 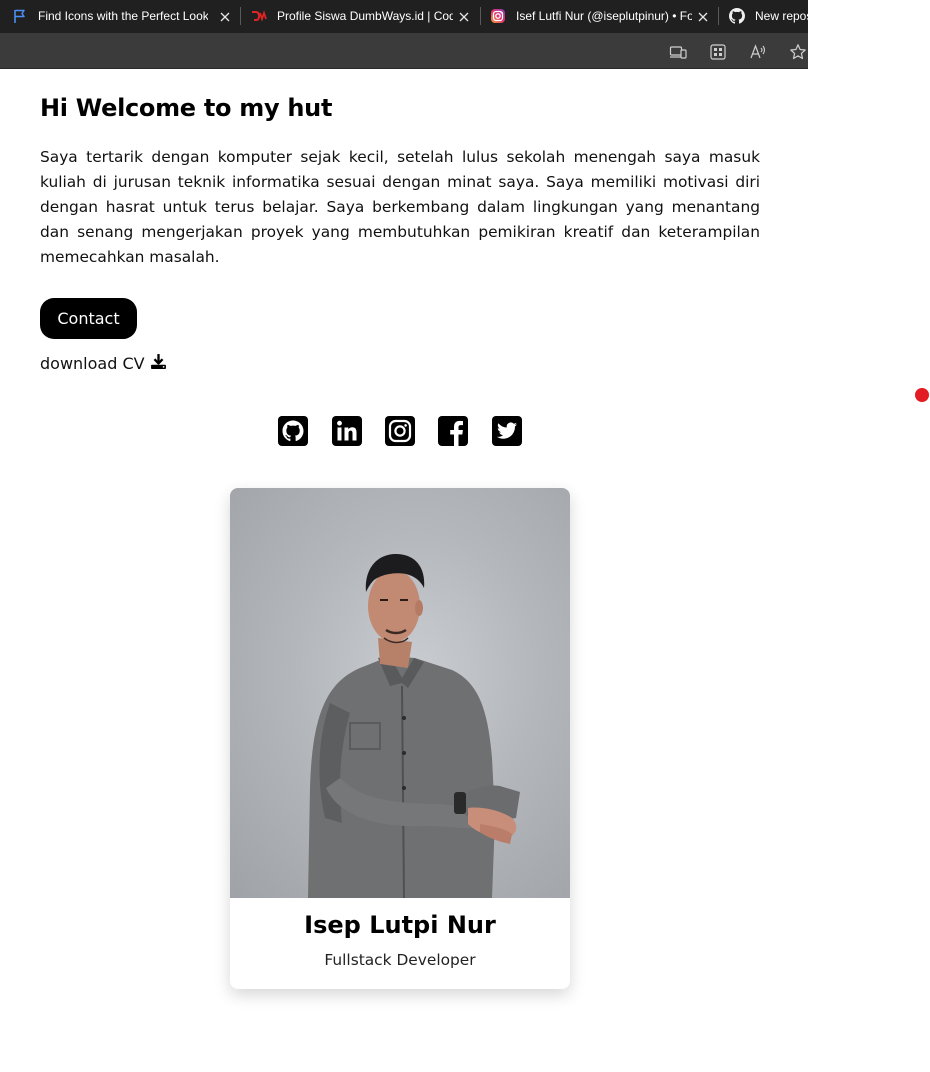 I want to click on browser-tab: New repository, so click(x=768, y=16).